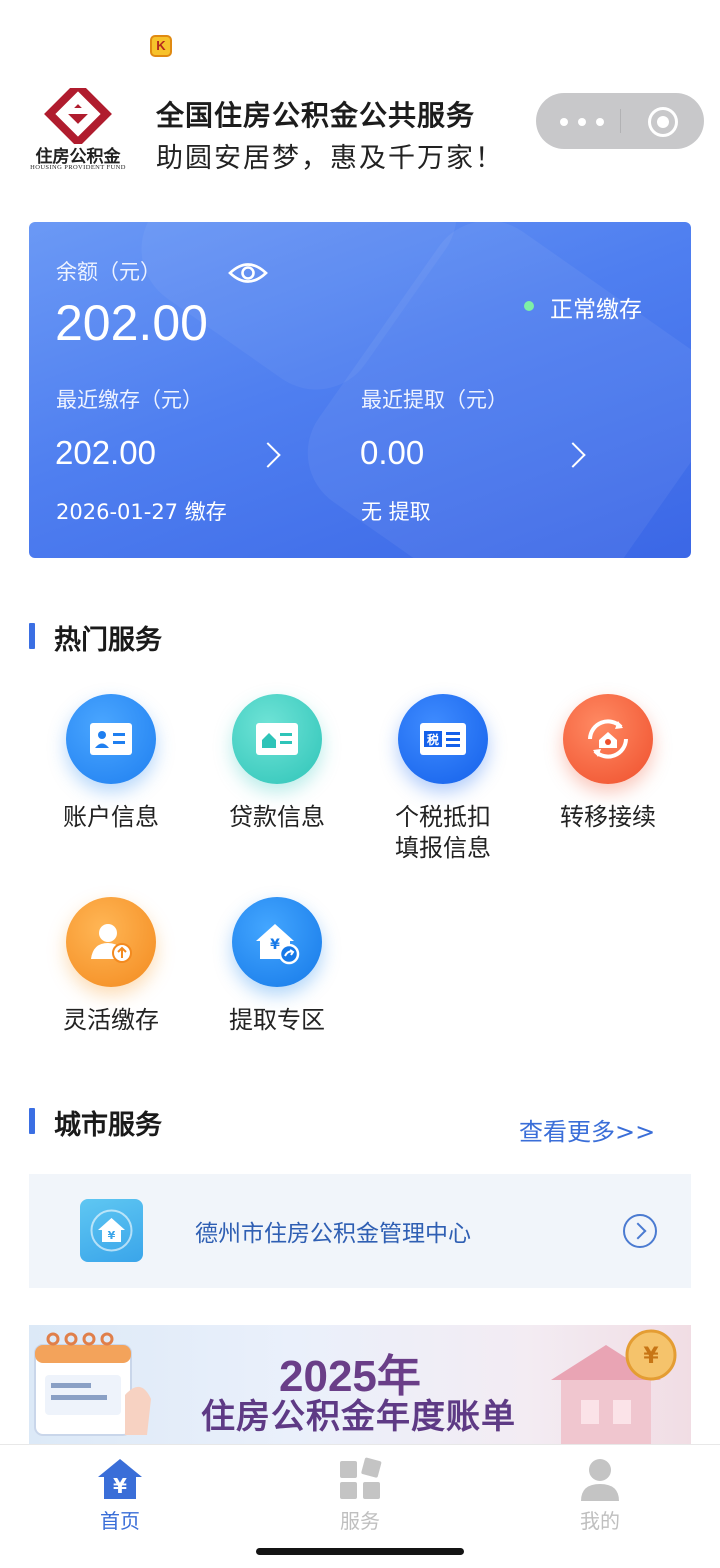 This screenshot has height=1568, width=720. Describe the element at coordinates (433, 739) in the screenshot. I see `svg-text: 税` at that location.